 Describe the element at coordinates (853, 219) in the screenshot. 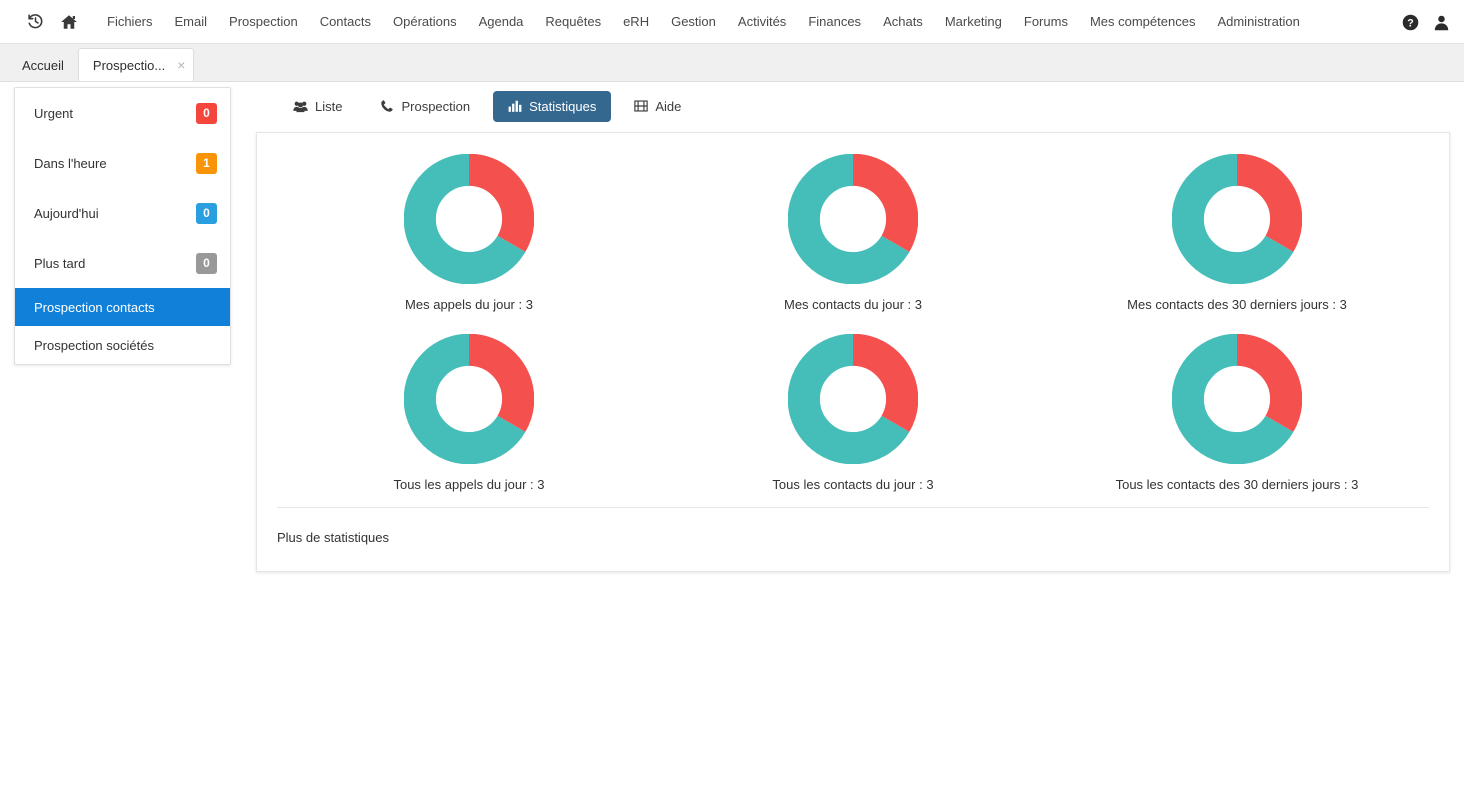

I see `donut-chart-mes-contacts-du-jour` at that location.